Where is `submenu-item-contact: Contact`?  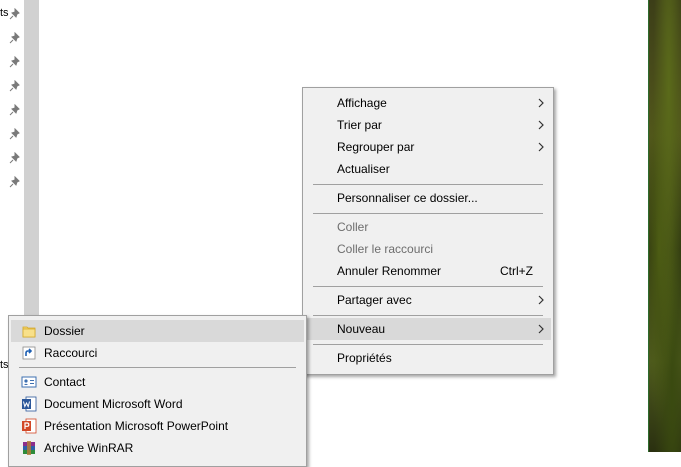 submenu-item-contact: Contact is located at coordinates (157, 382).